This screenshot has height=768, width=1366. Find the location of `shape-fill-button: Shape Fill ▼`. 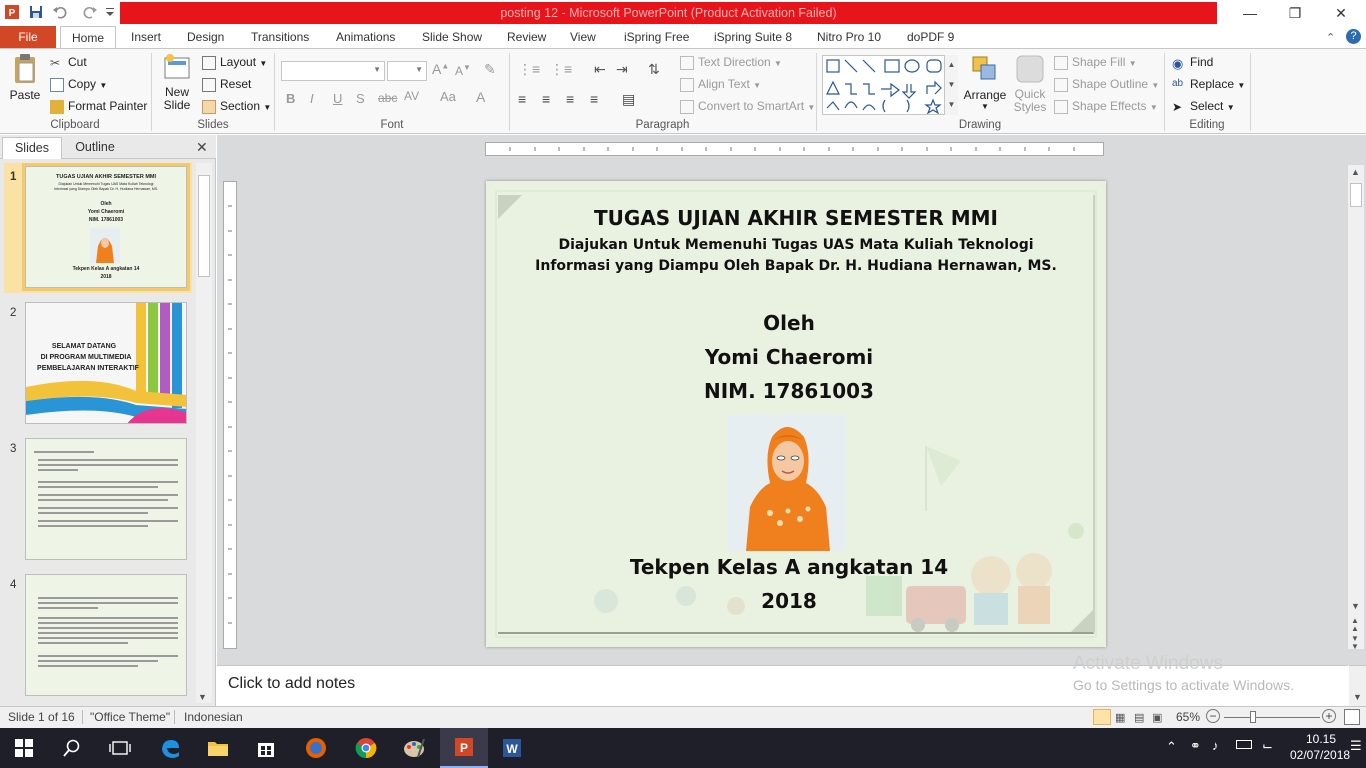

shape-fill-button: Shape Fill ▼ is located at coordinates (1095, 62).